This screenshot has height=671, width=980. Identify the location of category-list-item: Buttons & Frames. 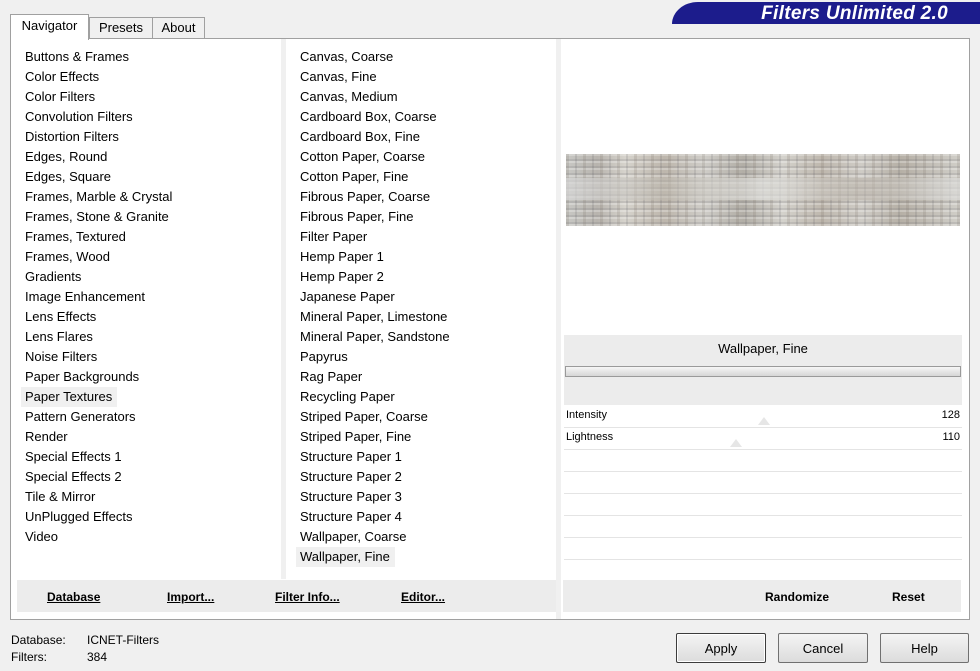
(77, 57).